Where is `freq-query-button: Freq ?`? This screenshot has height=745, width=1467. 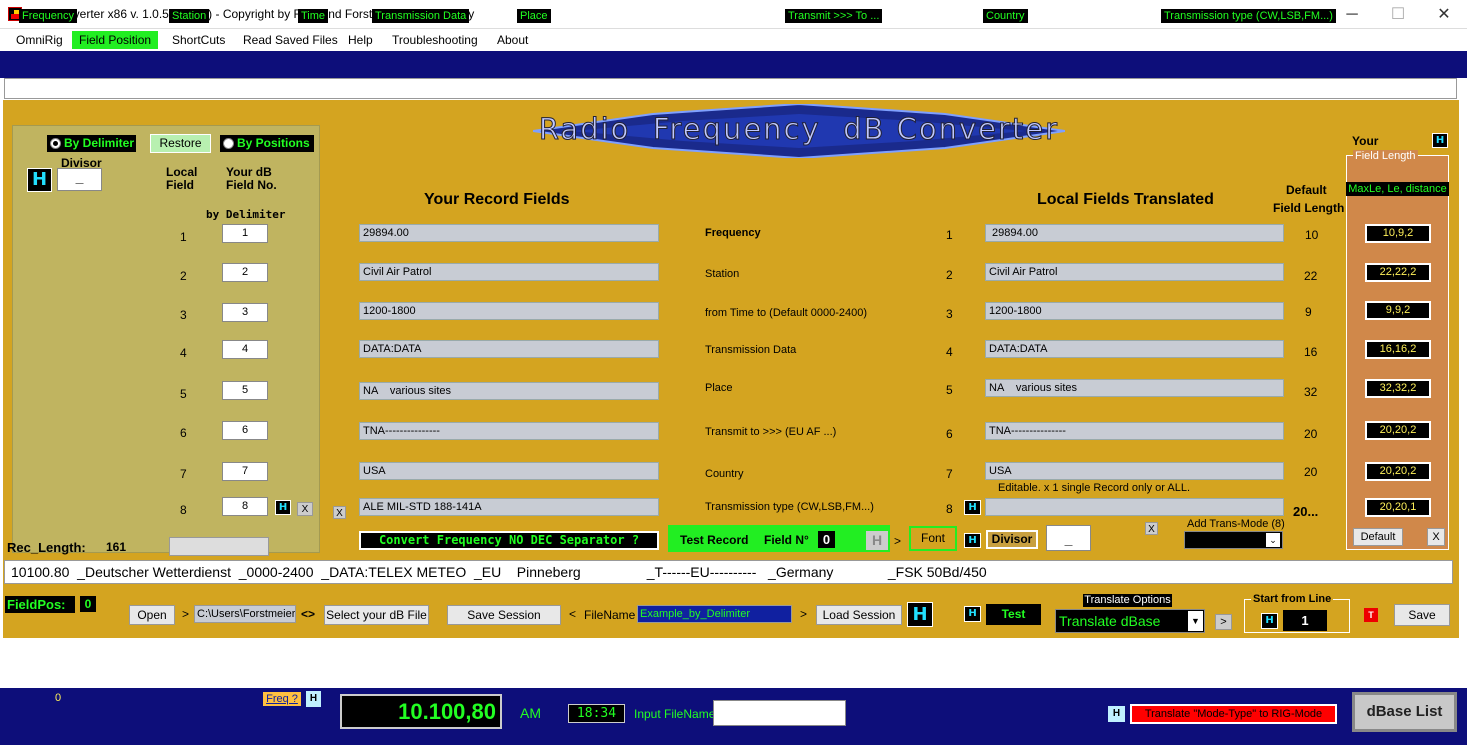 freq-query-button: Freq ? is located at coordinates (282, 699).